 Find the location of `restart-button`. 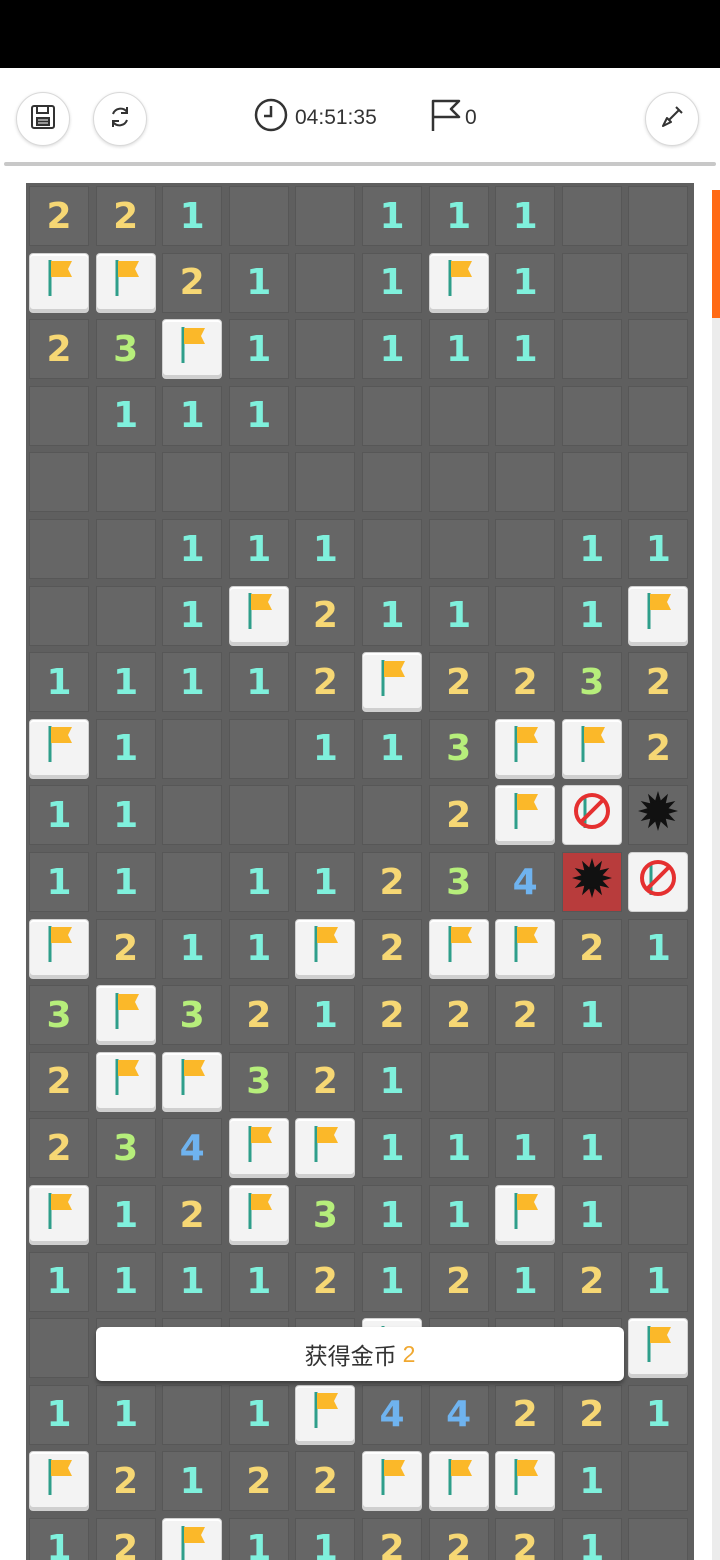

restart-button is located at coordinates (120, 119).